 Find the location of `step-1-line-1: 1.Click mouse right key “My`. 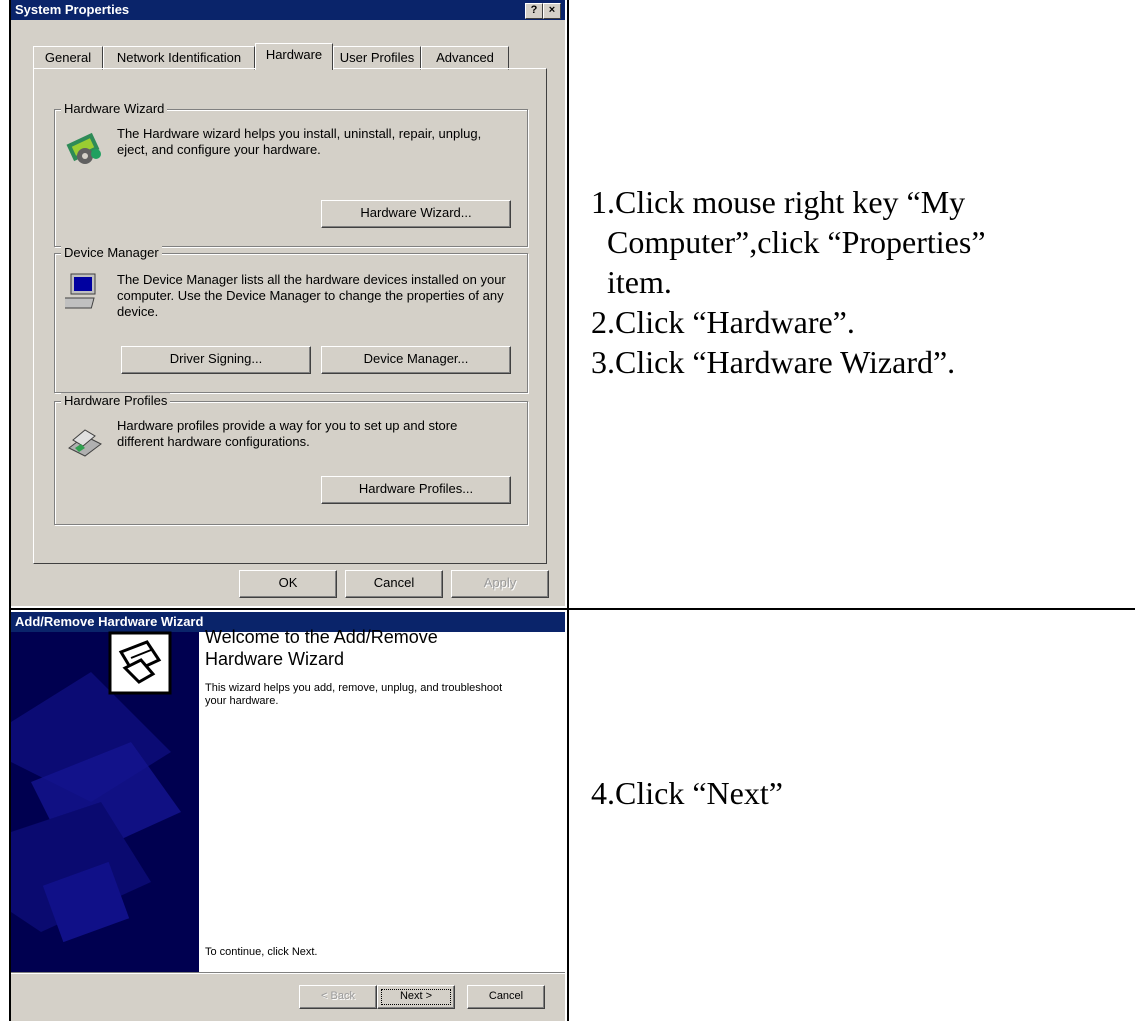

step-1-line-1: 1.Click mouse right key “My is located at coordinates (778, 202).